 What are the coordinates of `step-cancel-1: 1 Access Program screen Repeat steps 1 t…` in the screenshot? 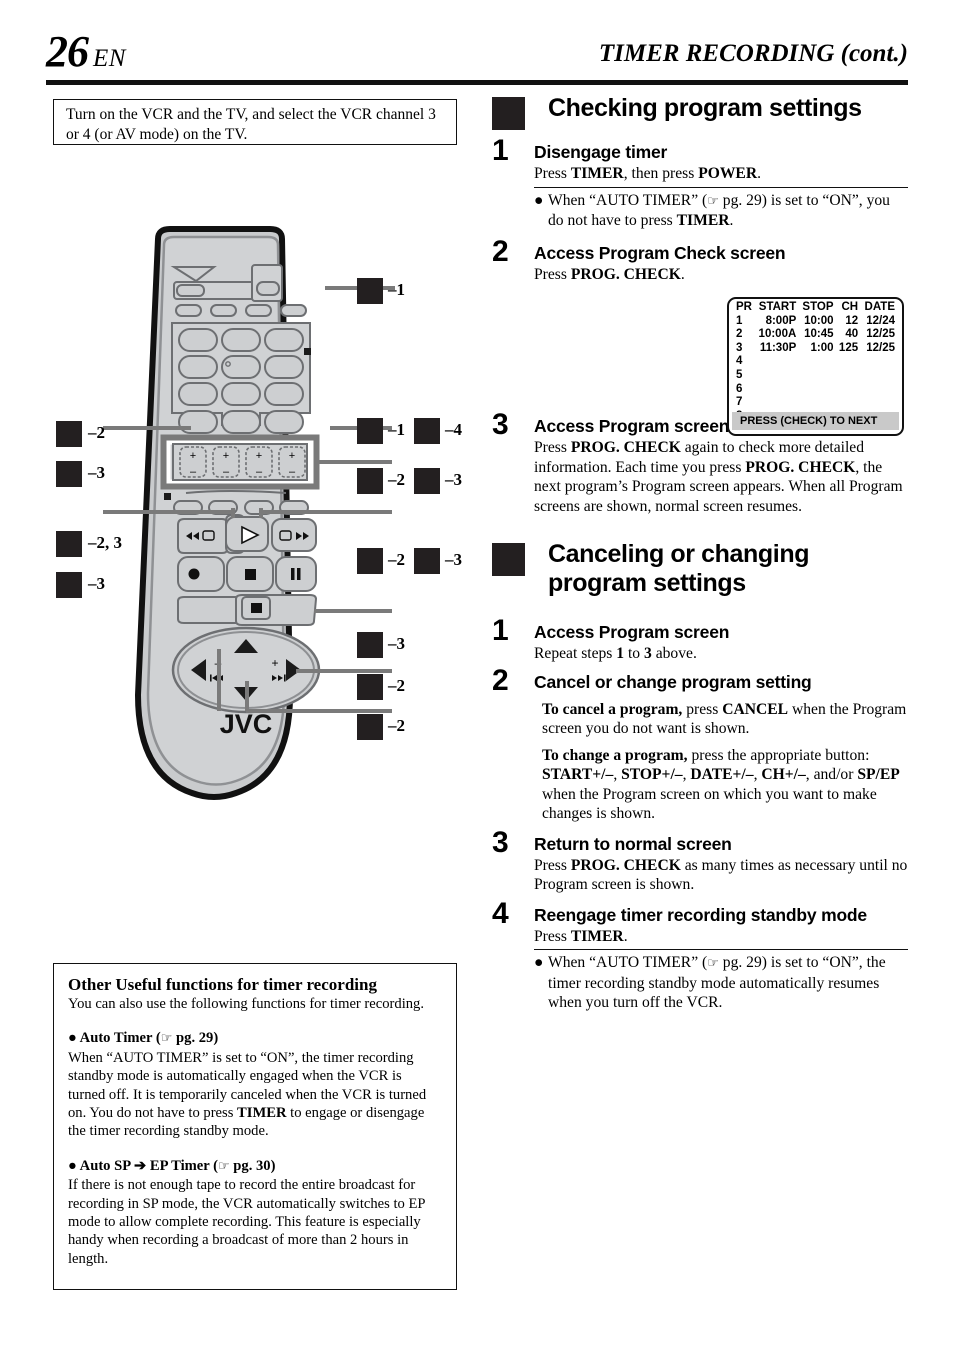 It's located at (700, 640).